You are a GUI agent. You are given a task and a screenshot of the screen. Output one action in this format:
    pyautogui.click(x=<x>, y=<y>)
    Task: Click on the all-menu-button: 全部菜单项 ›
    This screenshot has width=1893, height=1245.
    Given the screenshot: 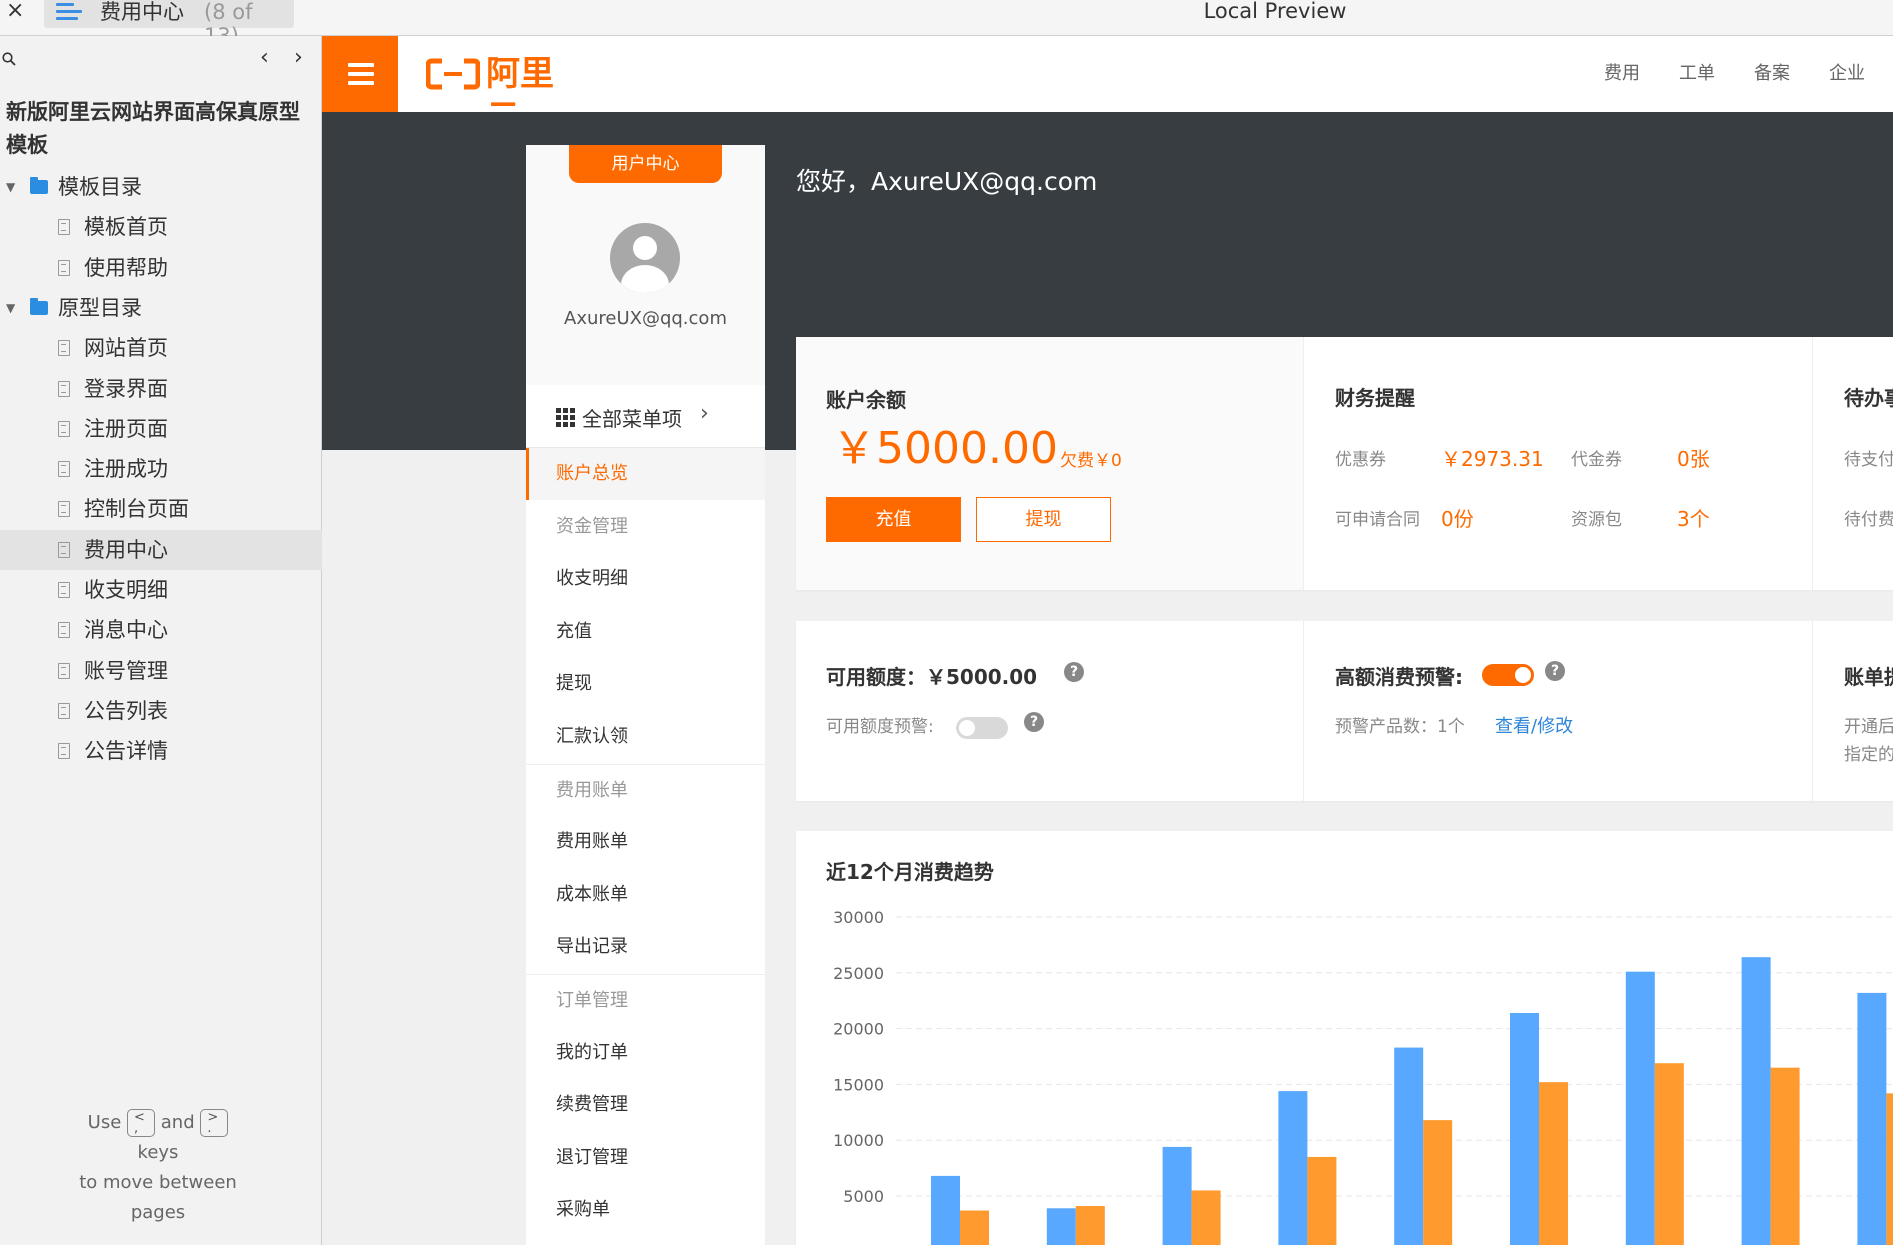 What is the action you would take?
    pyautogui.click(x=645, y=416)
    